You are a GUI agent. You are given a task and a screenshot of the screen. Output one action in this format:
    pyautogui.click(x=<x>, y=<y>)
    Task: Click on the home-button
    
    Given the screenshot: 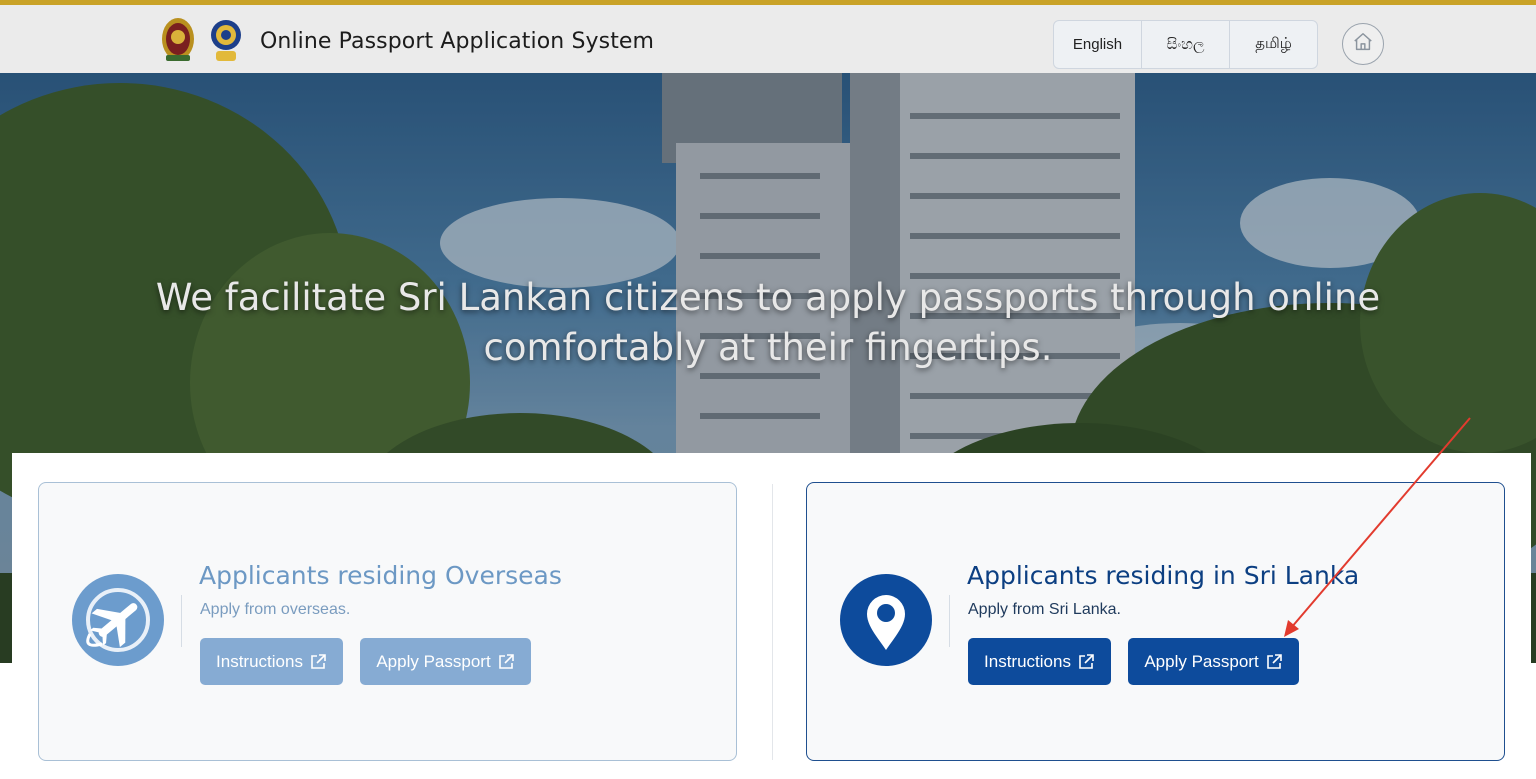 What is the action you would take?
    pyautogui.click(x=1363, y=44)
    